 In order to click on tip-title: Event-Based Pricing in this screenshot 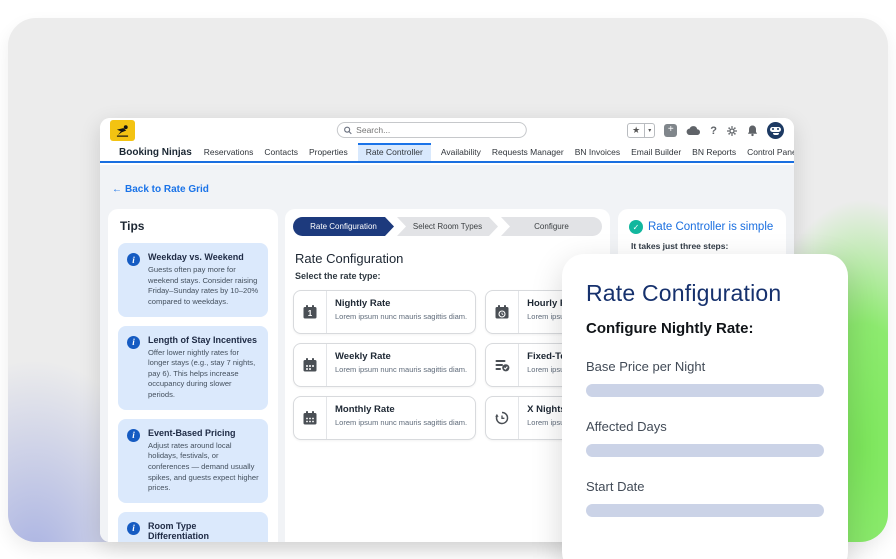, I will do `click(192, 432)`.